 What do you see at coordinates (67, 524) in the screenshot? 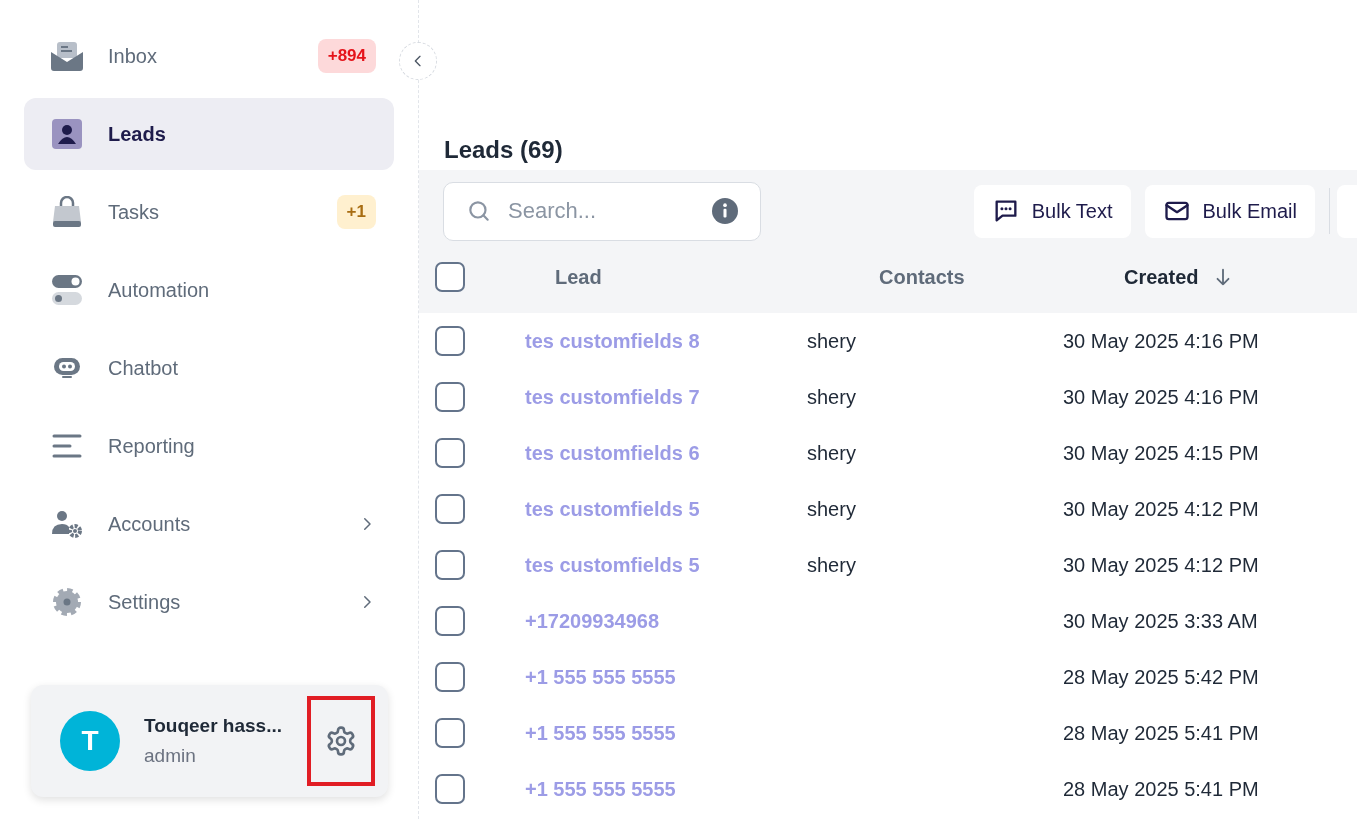
I see `user-gear-icon` at bounding box center [67, 524].